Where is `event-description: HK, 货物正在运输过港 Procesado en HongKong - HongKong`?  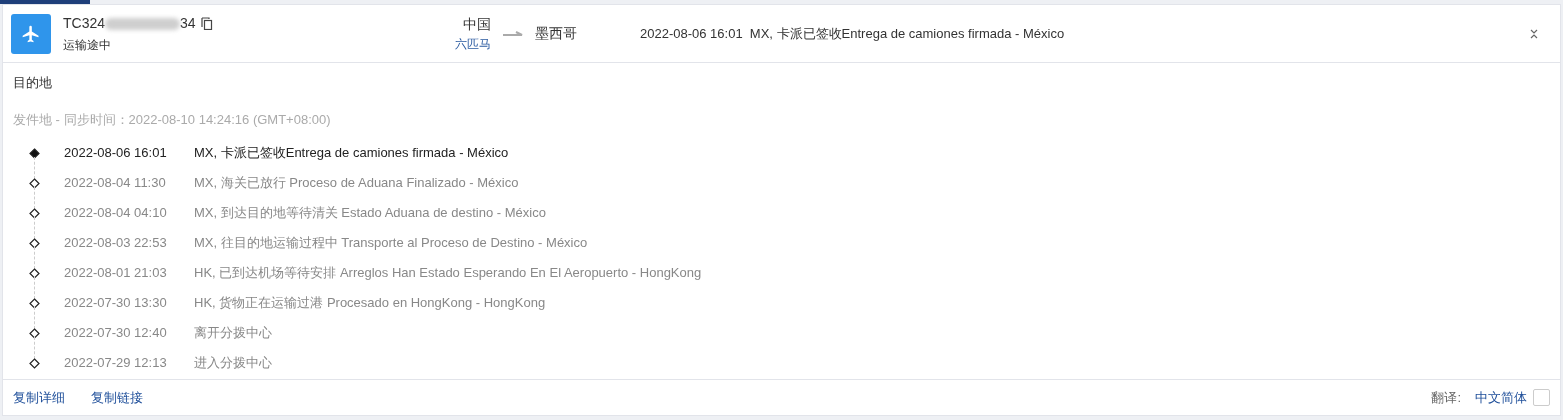
event-description: HK, 货物正在运输过港 Procesado en HongKong - HongKong is located at coordinates (370, 303).